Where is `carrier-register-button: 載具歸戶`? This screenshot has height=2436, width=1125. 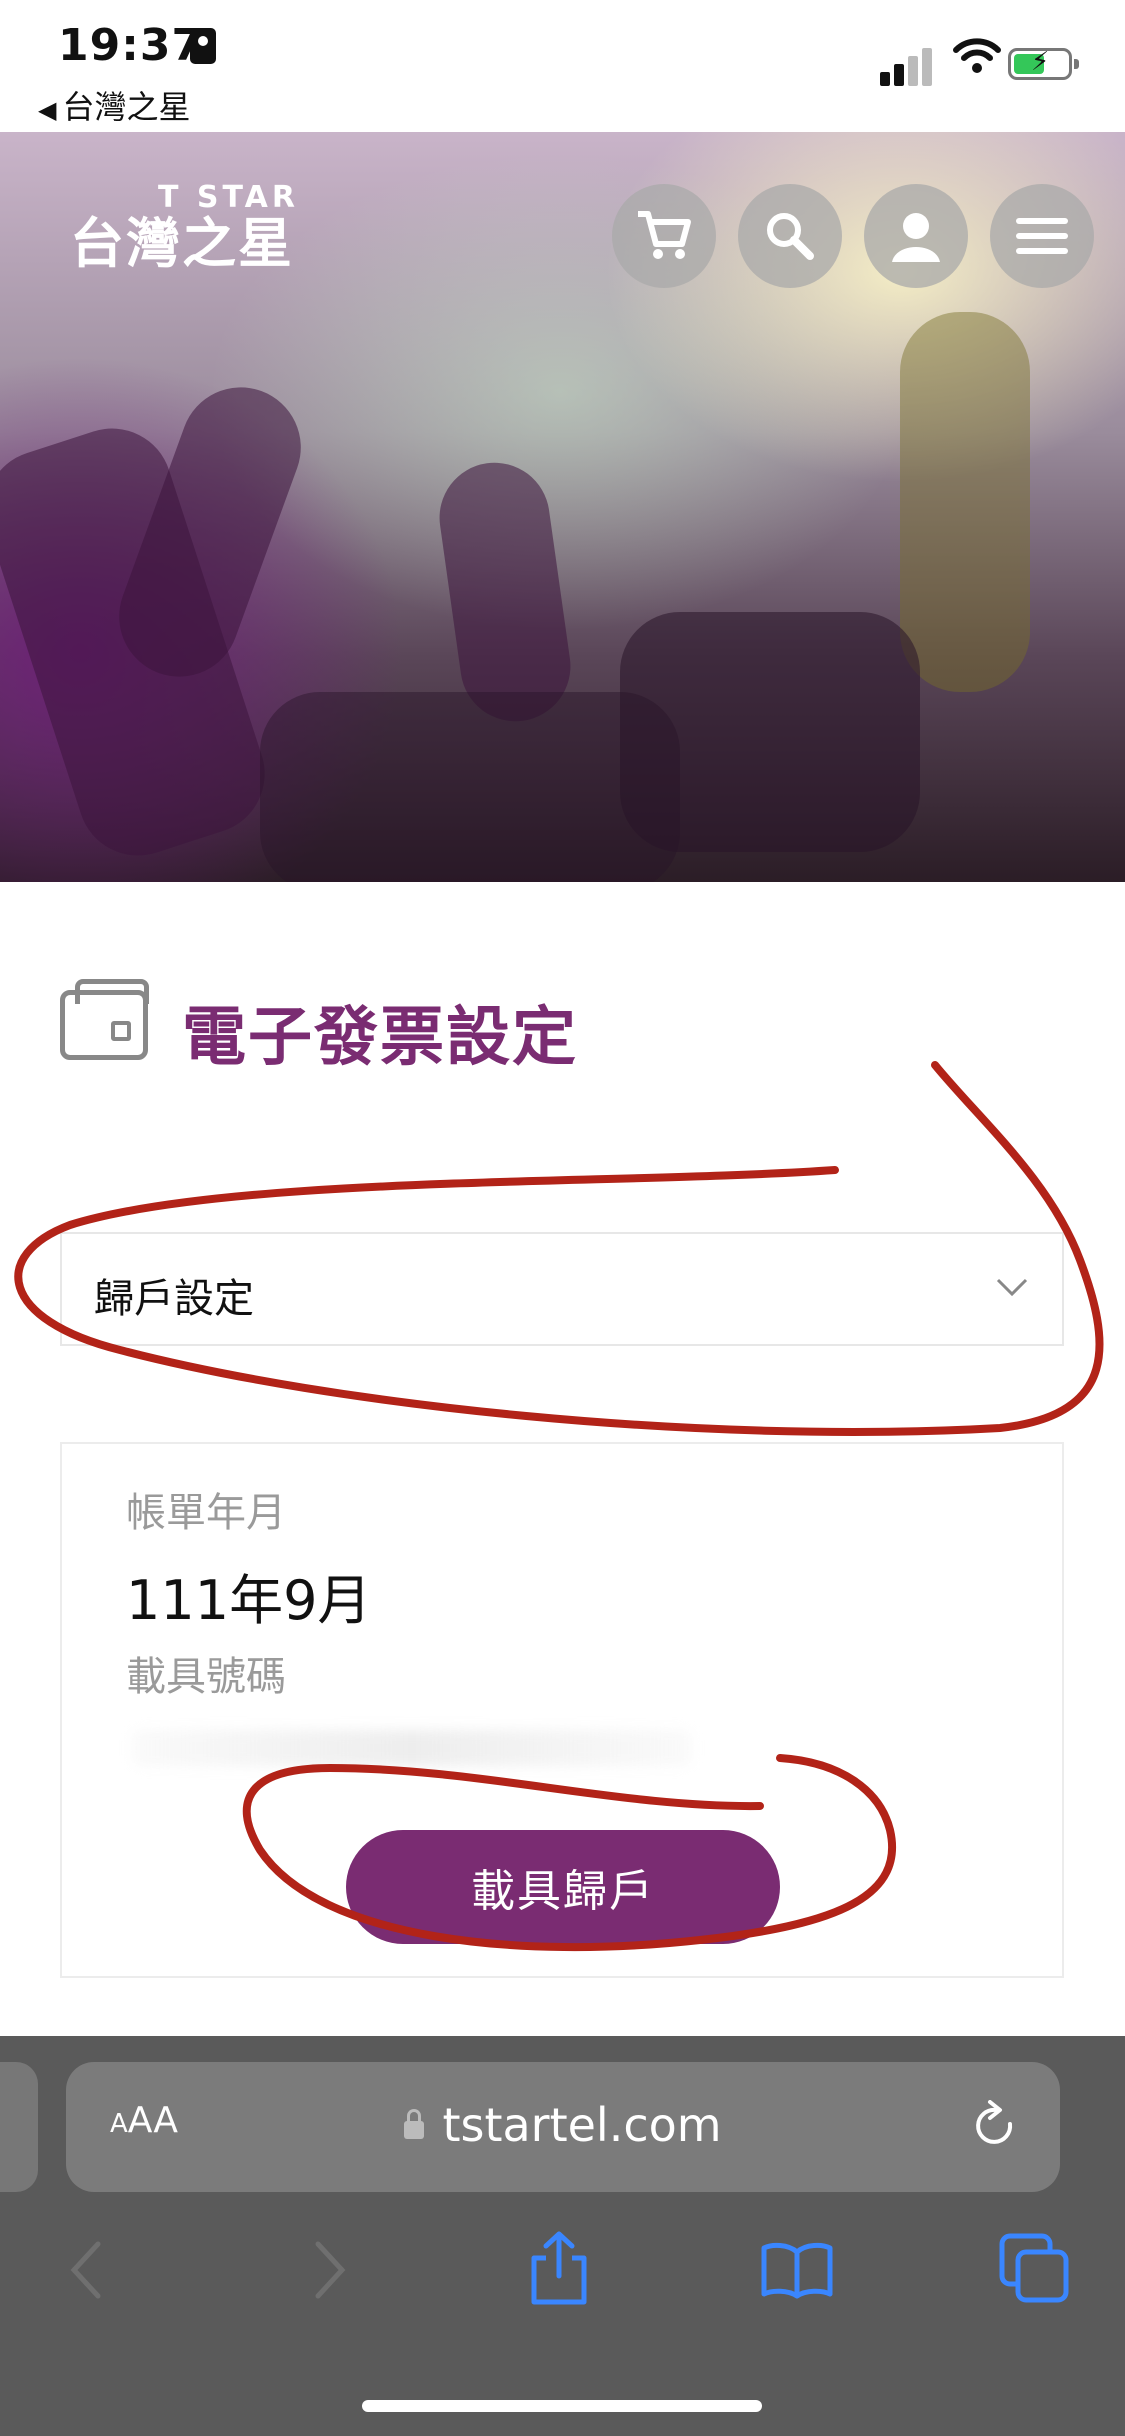 carrier-register-button: 載具歸戶 is located at coordinates (563, 1887).